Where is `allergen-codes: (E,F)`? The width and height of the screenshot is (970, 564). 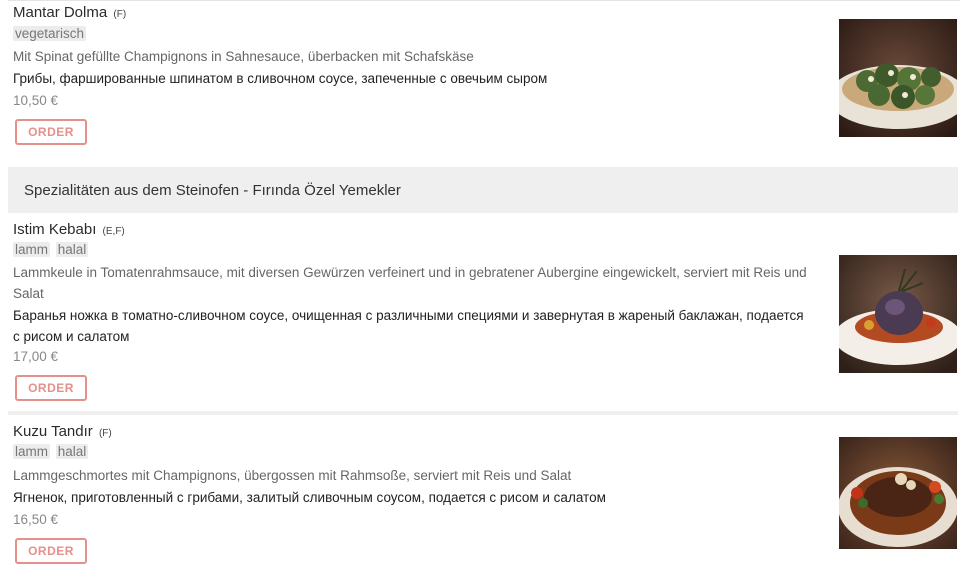
allergen-codes: (E,F) is located at coordinates (113, 231).